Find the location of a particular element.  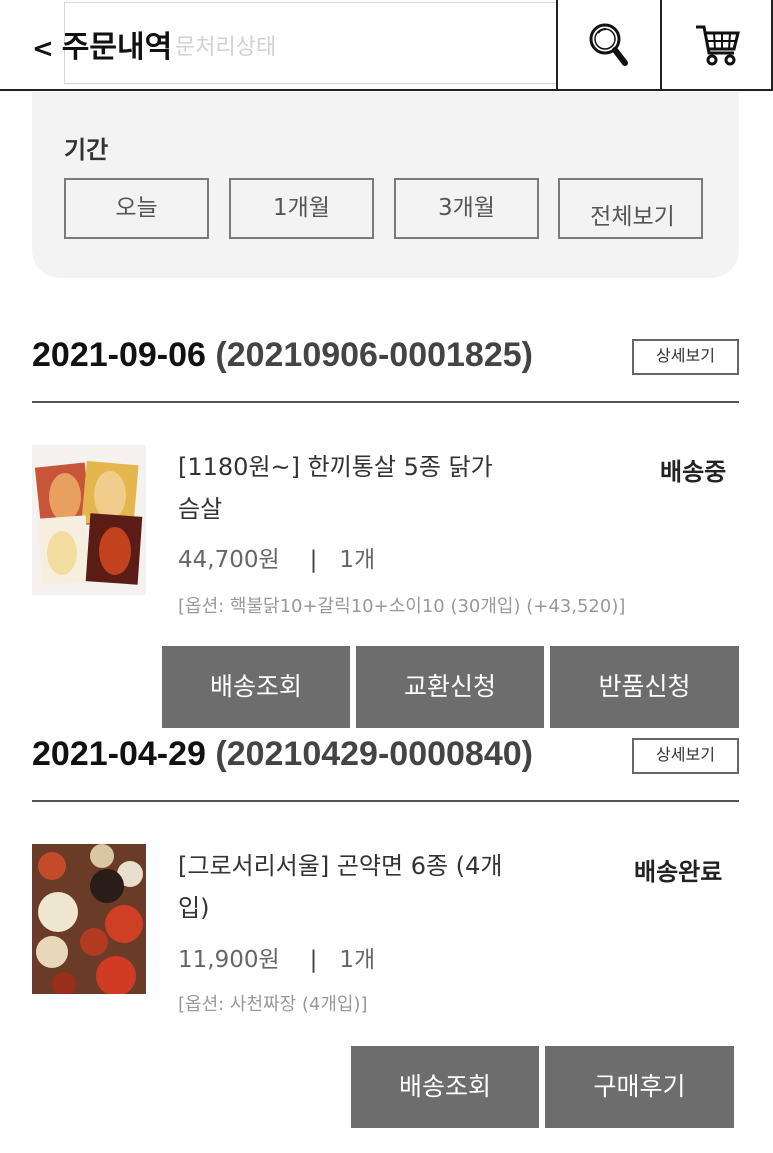

period-all-button: 전체보기 is located at coordinates (630, 208).